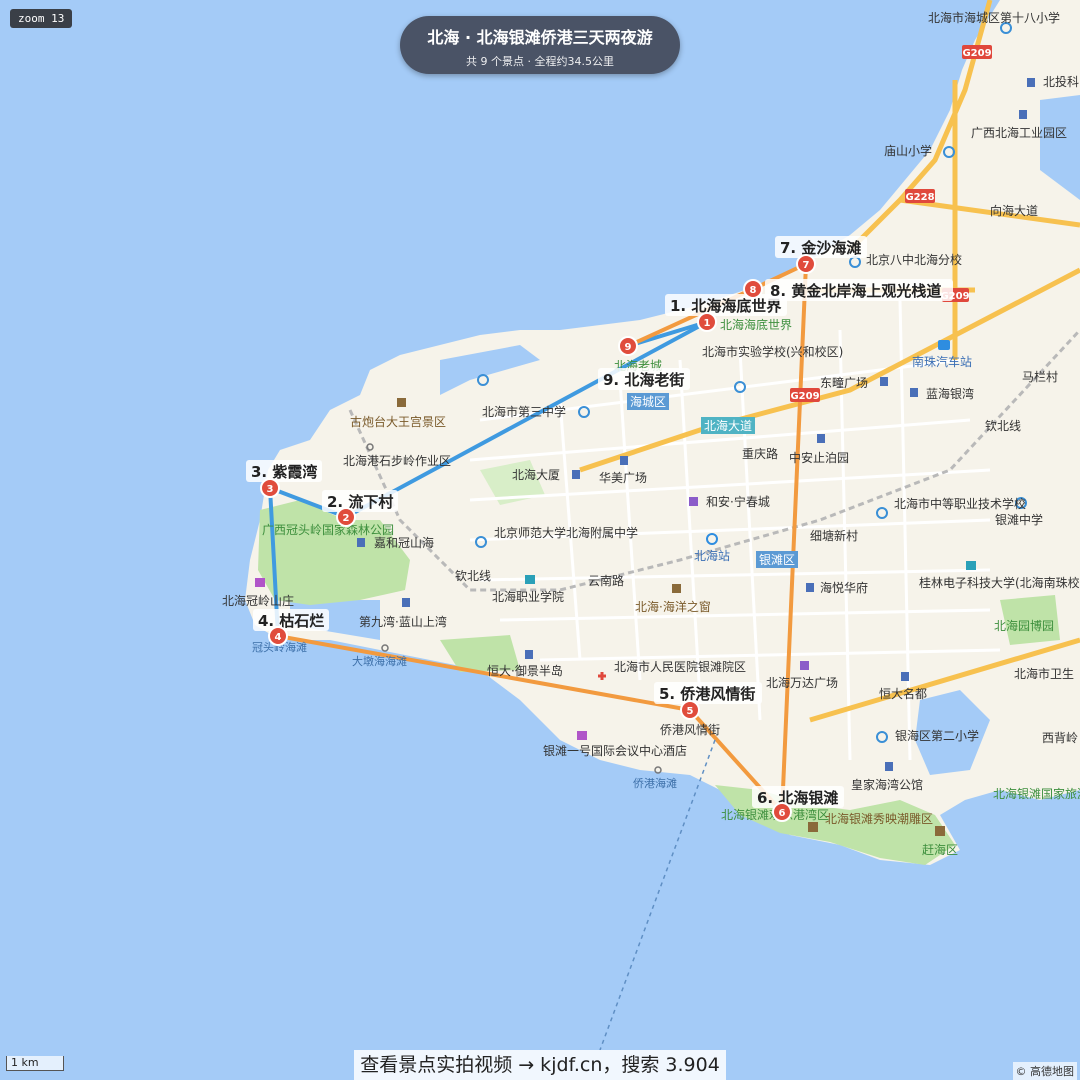 The image size is (1080, 1080). I want to click on label-chongqing: 重庆路, so click(760, 453).